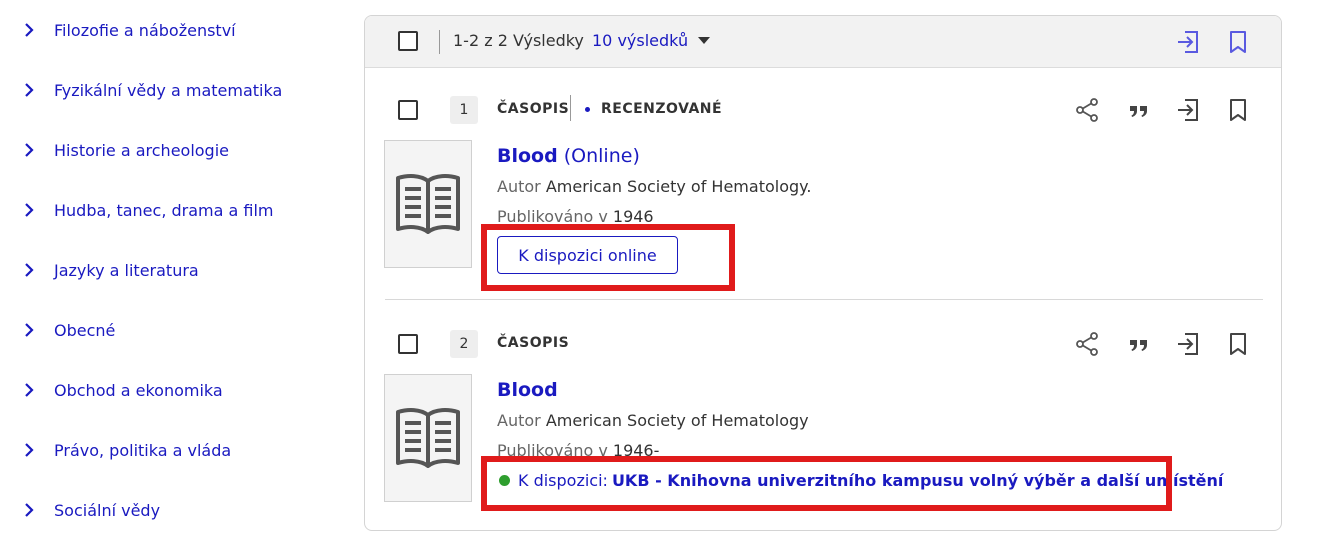 Image resolution: width=1318 pixels, height=541 pixels. I want to click on sidebar-item-fyzikalni: Fyzikální vědy a matematika, so click(151, 90).